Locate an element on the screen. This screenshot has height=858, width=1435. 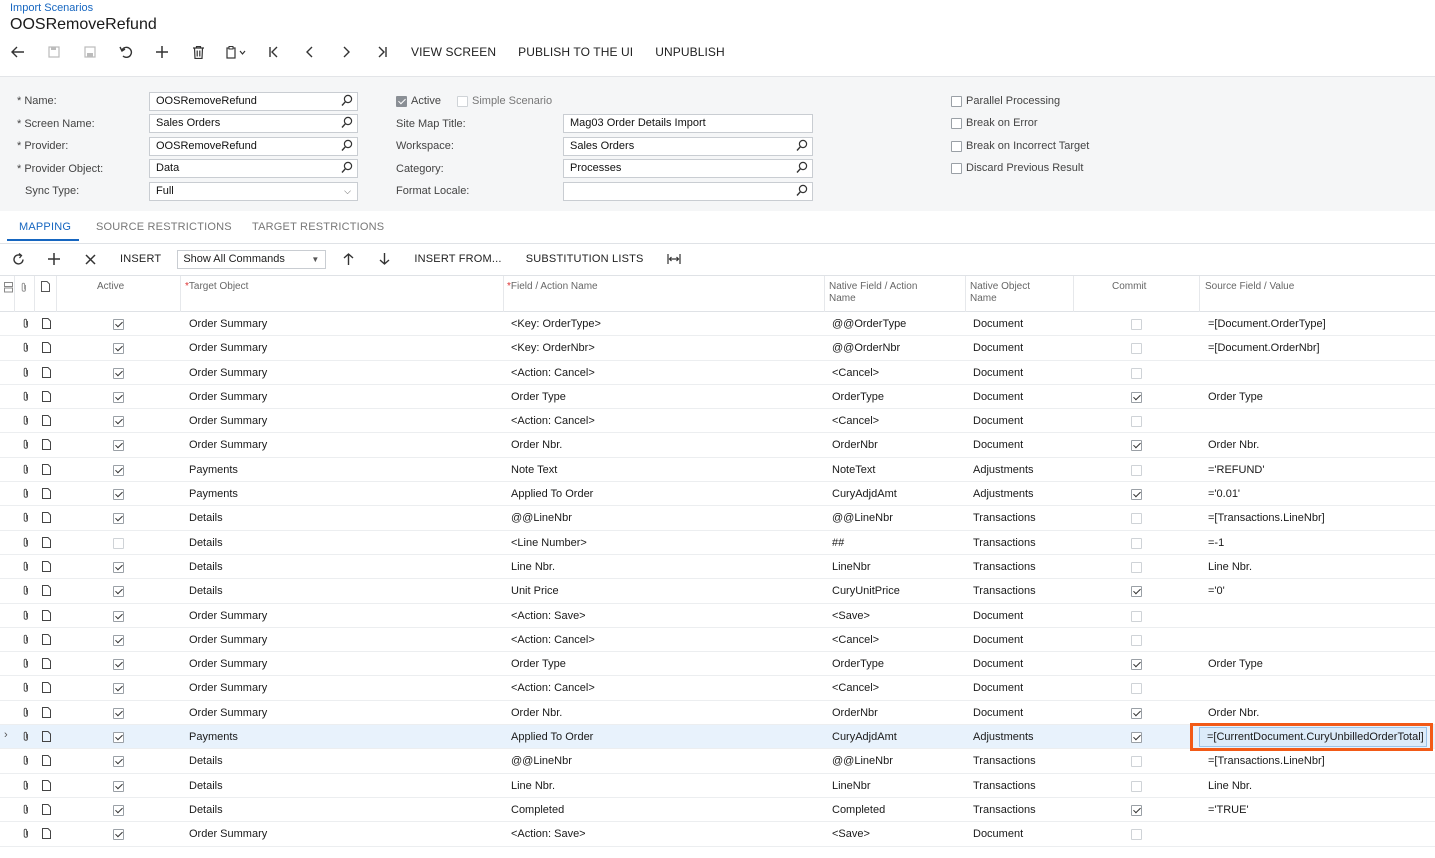
field-name-cell: <Key: OrderType> is located at coordinates (556, 324).